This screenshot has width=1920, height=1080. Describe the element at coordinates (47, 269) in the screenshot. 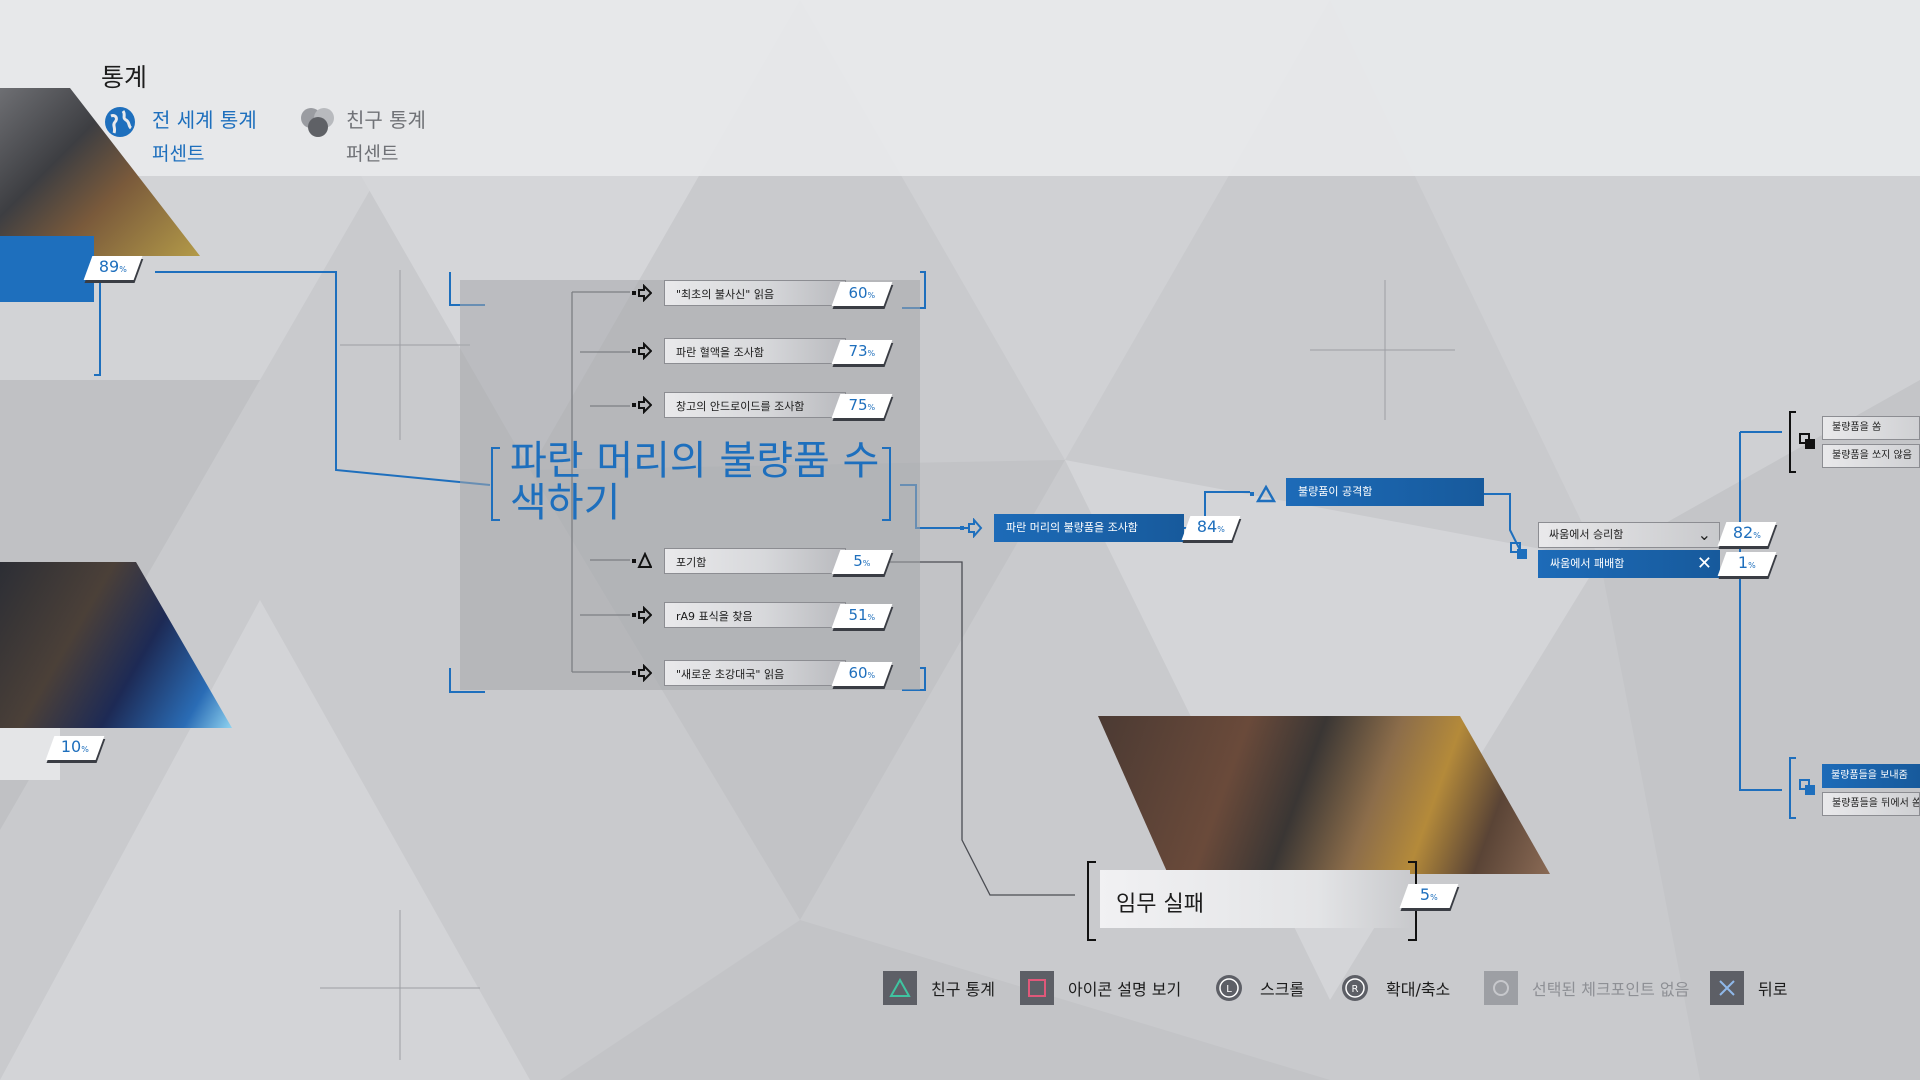

I see `selected-block` at that location.